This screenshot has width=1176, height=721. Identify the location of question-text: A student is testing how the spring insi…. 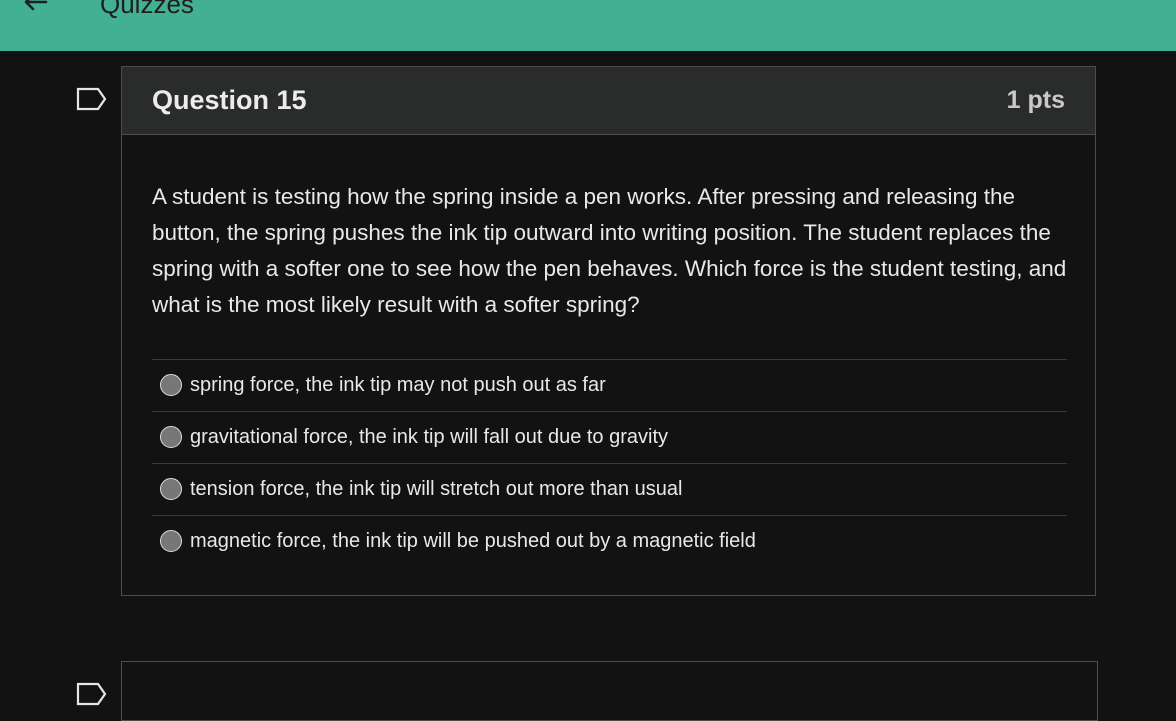
(609, 250).